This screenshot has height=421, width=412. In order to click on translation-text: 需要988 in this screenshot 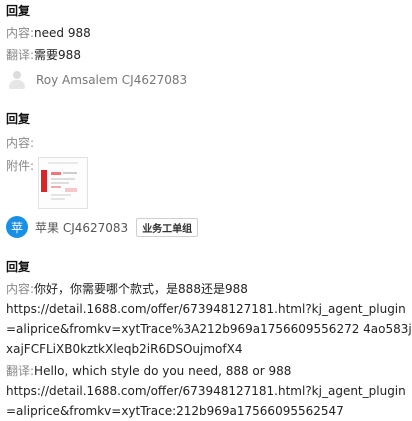, I will do `click(57, 55)`.